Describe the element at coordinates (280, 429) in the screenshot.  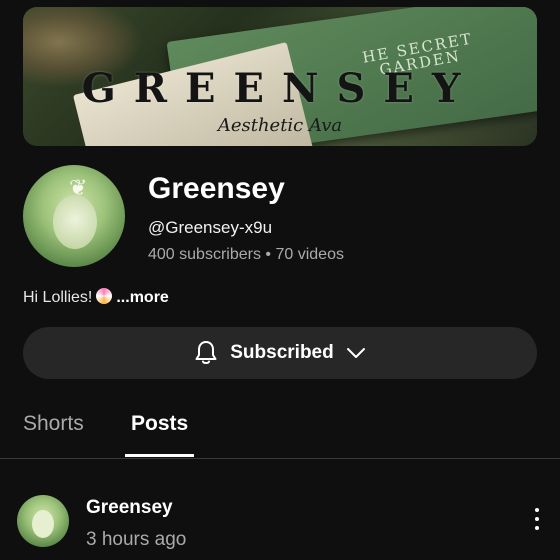
I see `channel-tabs: Shorts Posts` at that location.